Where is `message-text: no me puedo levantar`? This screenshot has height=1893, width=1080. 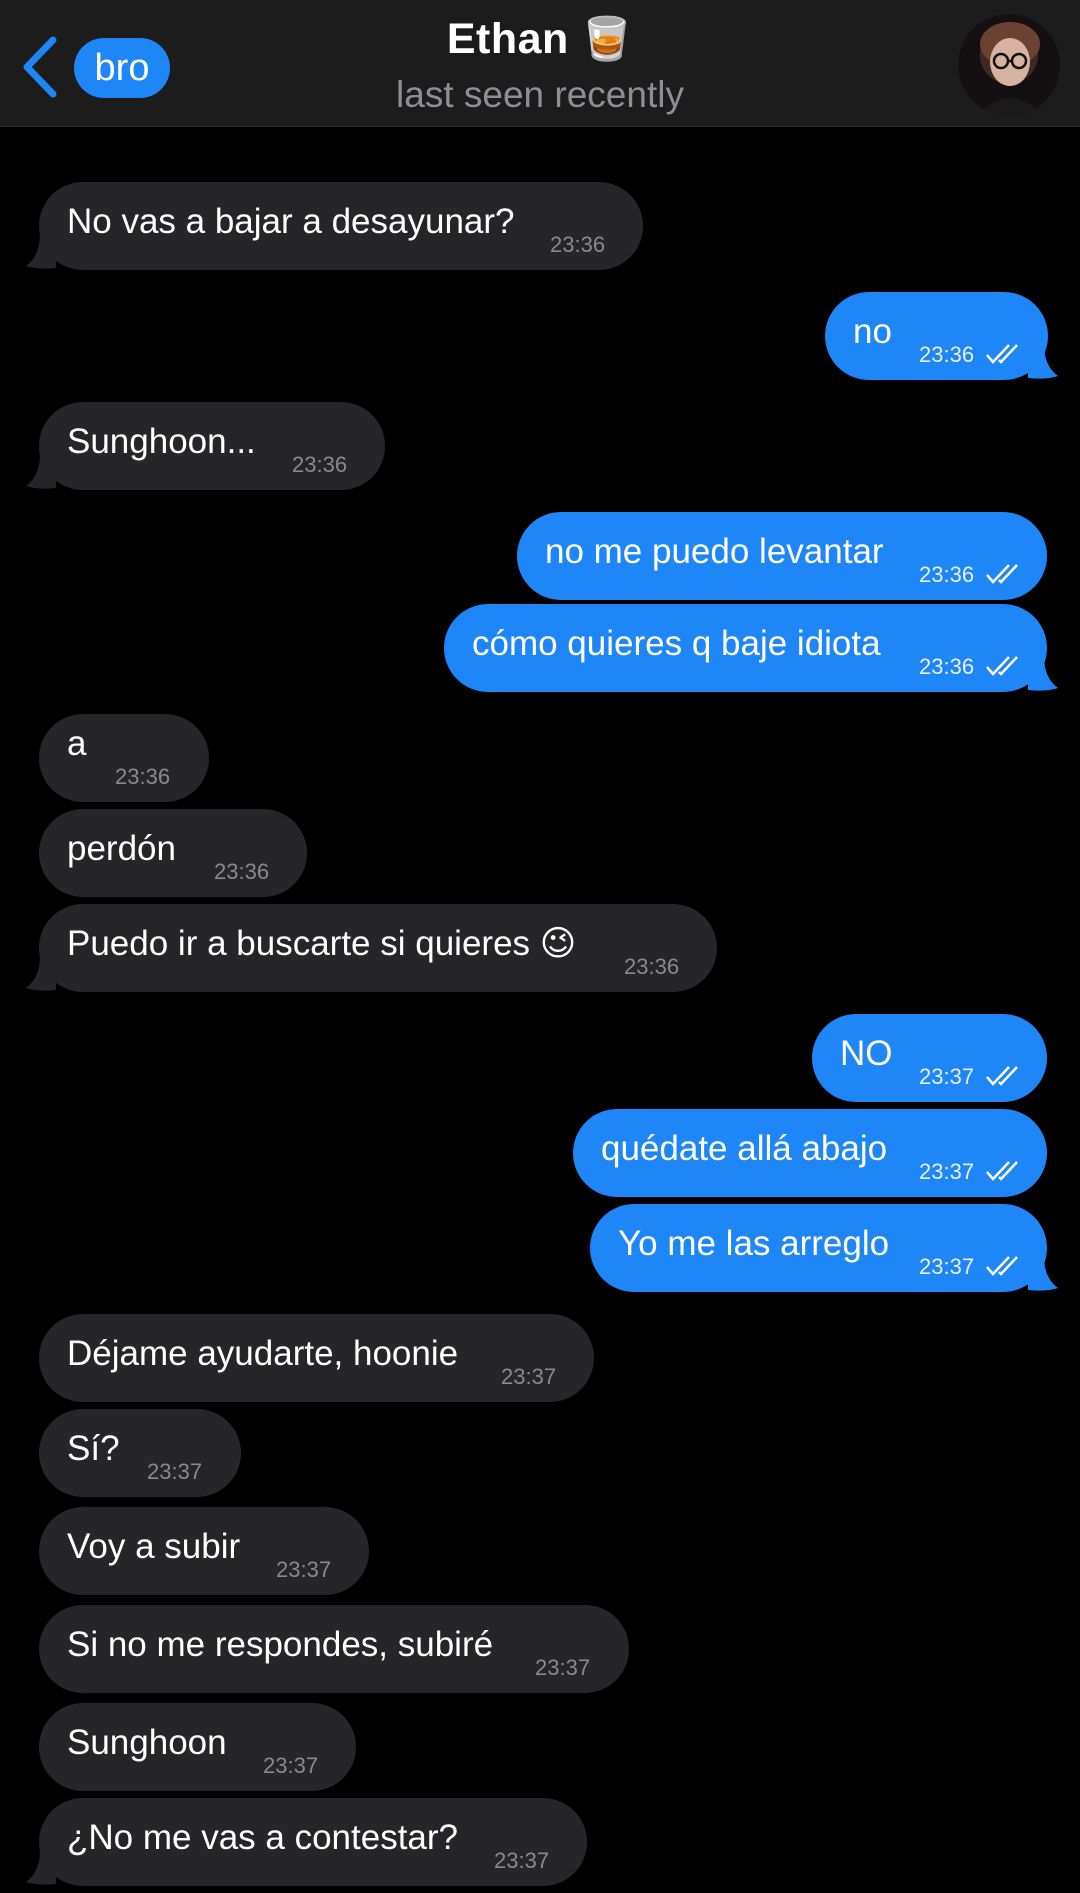
message-text: no me puedo levantar is located at coordinates (714, 551).